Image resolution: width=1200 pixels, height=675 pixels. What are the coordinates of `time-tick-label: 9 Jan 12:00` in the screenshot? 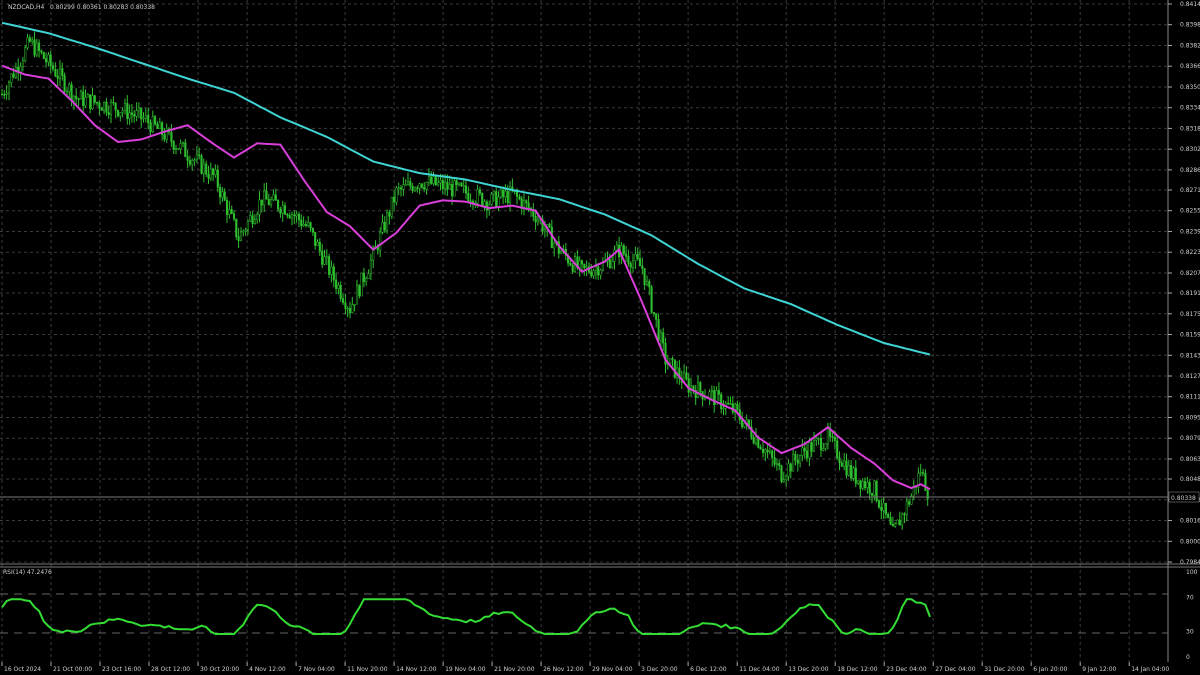 It's located at (1099, 669).